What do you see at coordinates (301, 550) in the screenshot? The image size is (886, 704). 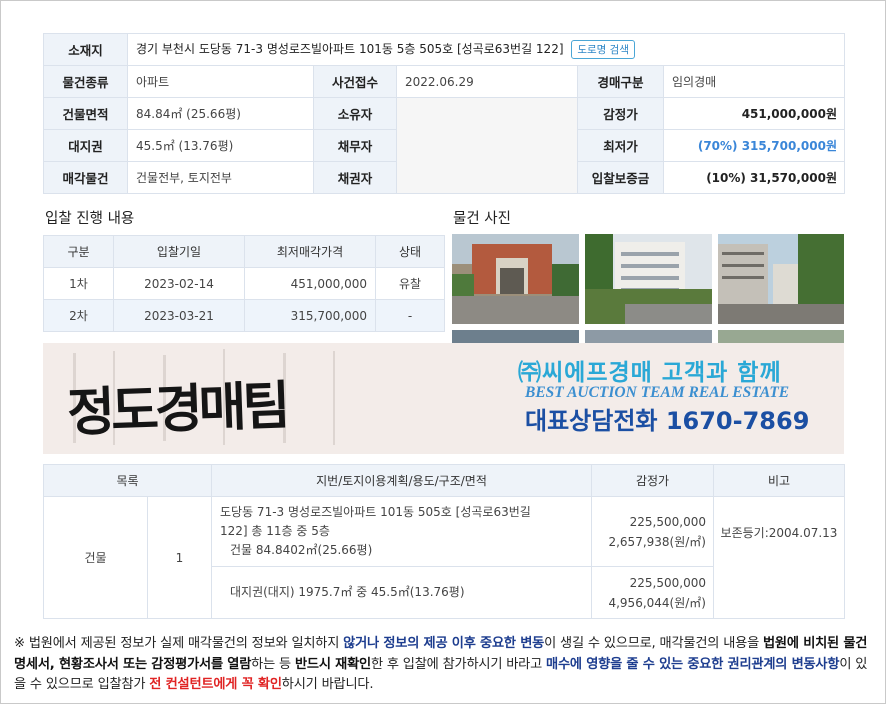 I see `land-address-line3: 건물 84.8402㎡(25.66평)` at bounding box center [301, 550].